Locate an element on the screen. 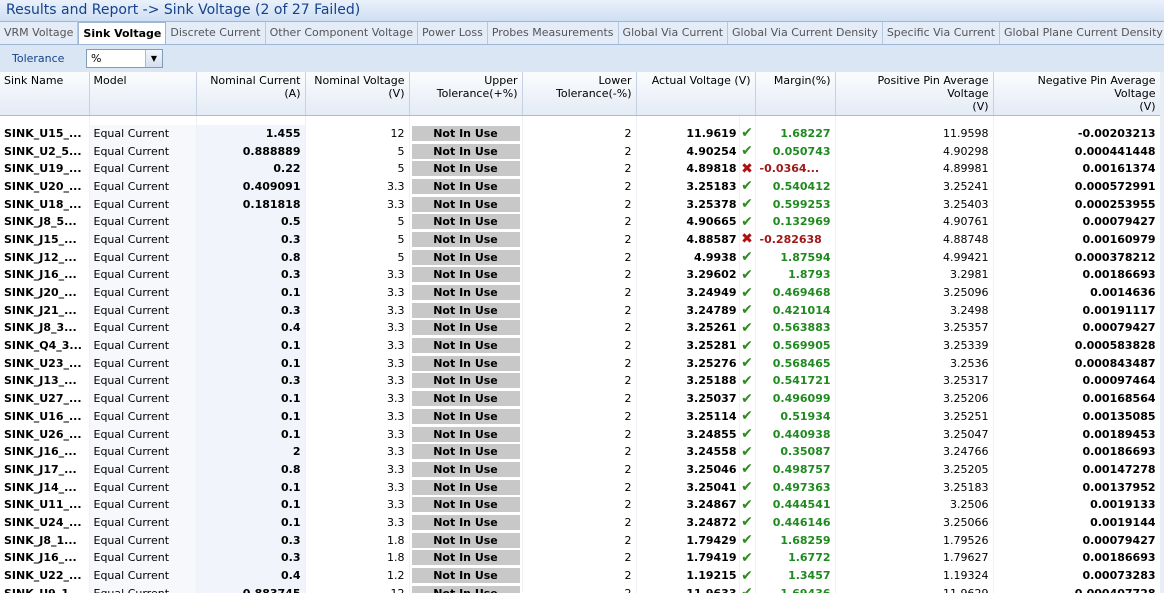  vertical-scrollbar is located at coordinates (1162, 332).